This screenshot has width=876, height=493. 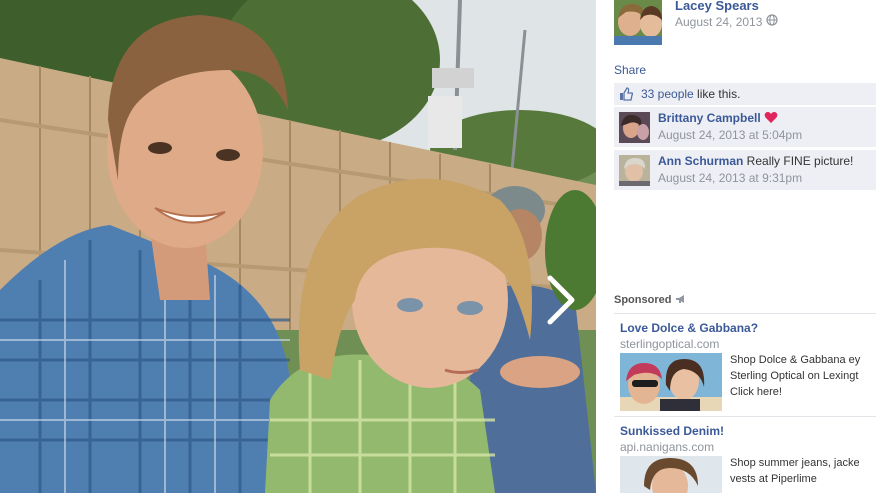 I want to click on ad-domain: sterlingoptical.com, so click(x=669, y=344).